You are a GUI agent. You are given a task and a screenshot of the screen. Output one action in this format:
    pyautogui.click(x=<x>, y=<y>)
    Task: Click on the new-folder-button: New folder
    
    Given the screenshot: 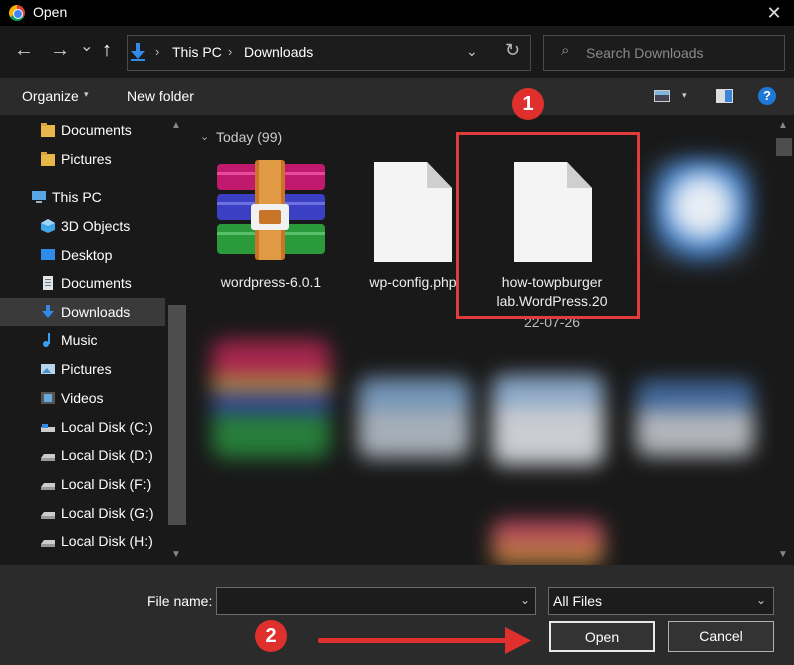 What is the action you would take?
    pyautogui.click(x=160, y=96)
    